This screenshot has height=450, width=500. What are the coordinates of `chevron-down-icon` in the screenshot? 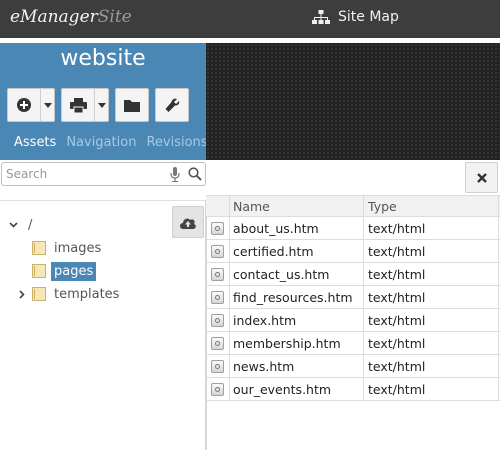 It's located at (13, 225).